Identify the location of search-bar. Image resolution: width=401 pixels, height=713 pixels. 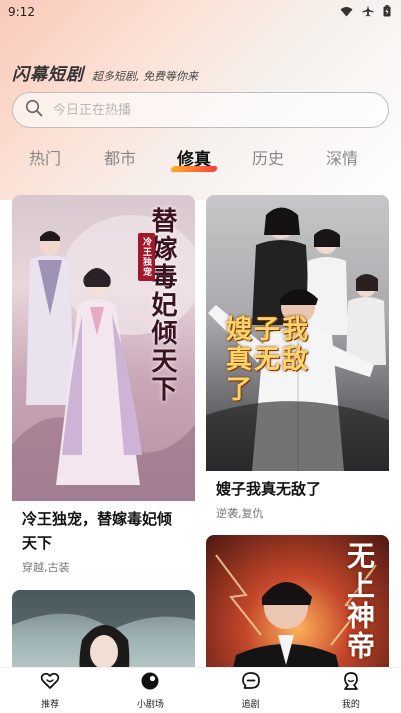
(200, 110).